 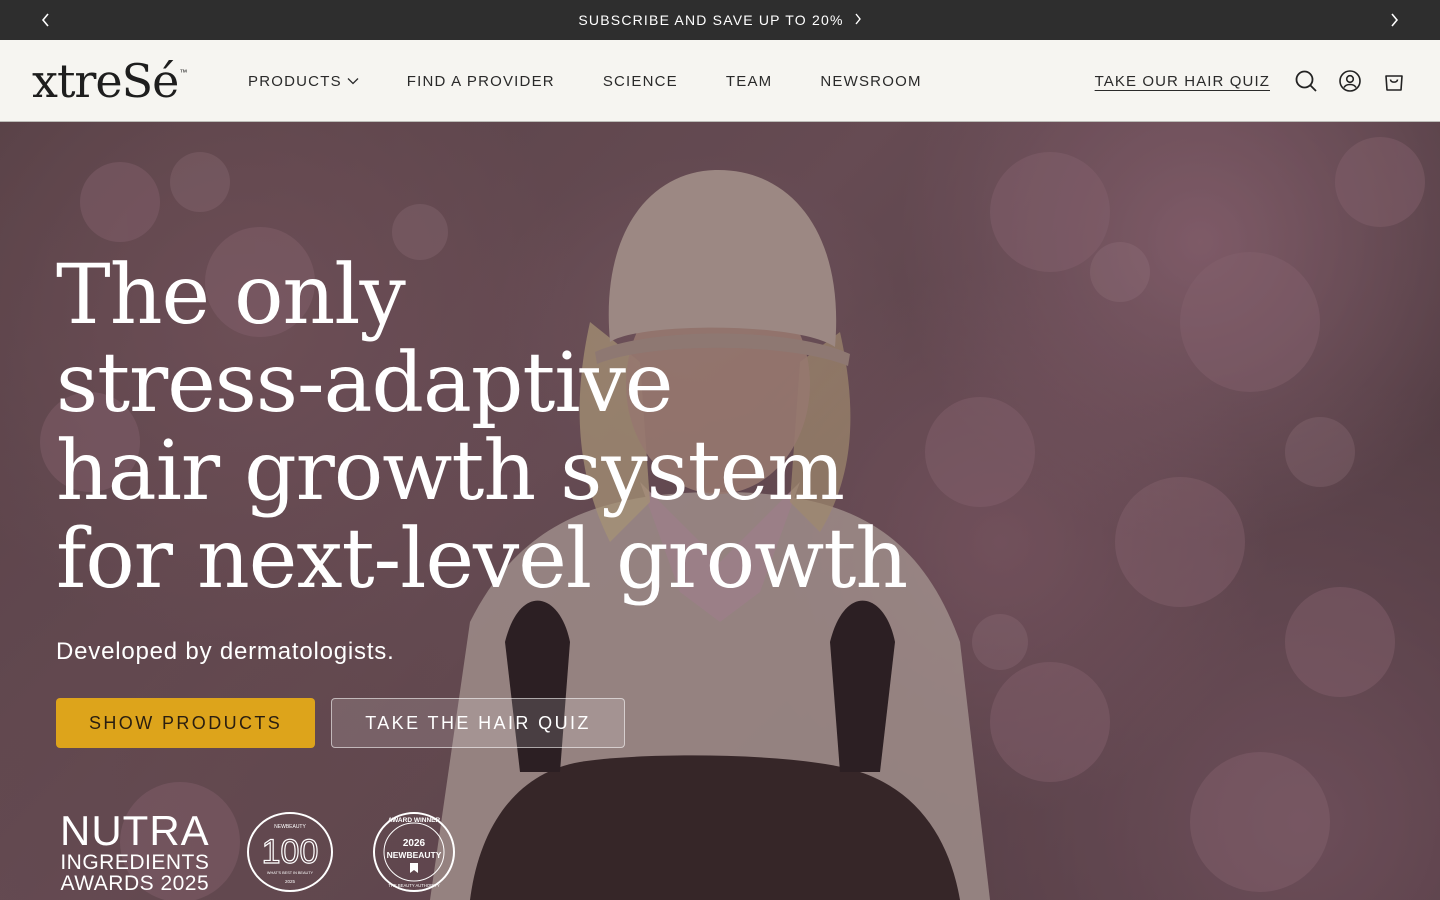 I want to click on take-hair-quiz-link: TAKE OUR HAIR QUIZ, so click(x=1182, y=81).